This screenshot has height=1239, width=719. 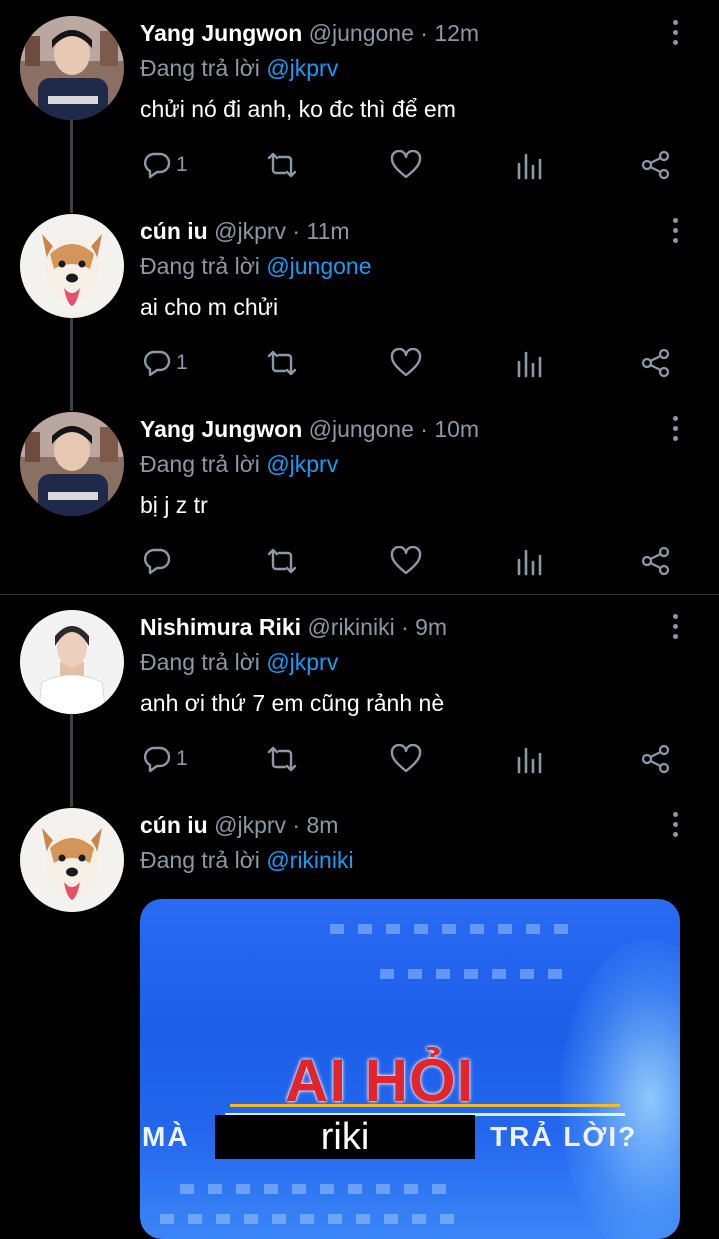 What do you see at coordinates (431, 627) in the screenshot?
I see `timestamp: 9m` at bounding box center [431, 627].